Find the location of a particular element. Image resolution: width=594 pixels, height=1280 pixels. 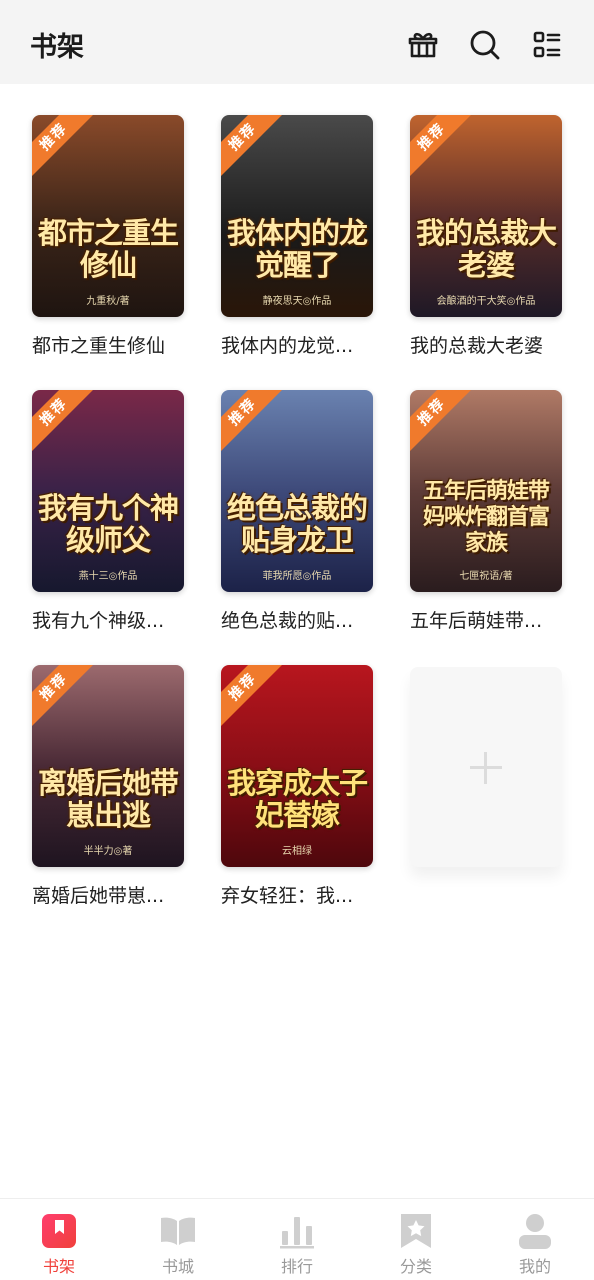

bookmark-star-icon is located at coordinates (416, 1231).